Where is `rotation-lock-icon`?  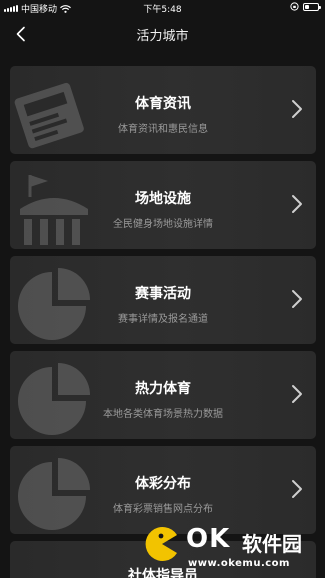
rotation-lock-icon is located at coordinates (294, 6).